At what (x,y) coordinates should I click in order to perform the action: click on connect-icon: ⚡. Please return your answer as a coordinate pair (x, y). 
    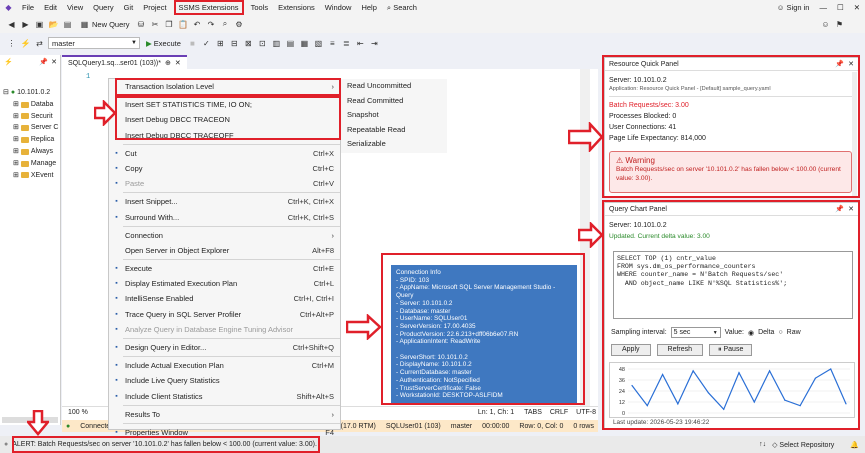
    Looking at the image, I should click on (25, 43).